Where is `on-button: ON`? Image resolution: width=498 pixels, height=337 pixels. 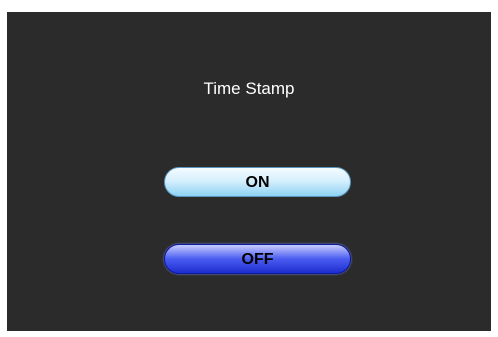 on-button: ON is located at coordinates (257, 182).